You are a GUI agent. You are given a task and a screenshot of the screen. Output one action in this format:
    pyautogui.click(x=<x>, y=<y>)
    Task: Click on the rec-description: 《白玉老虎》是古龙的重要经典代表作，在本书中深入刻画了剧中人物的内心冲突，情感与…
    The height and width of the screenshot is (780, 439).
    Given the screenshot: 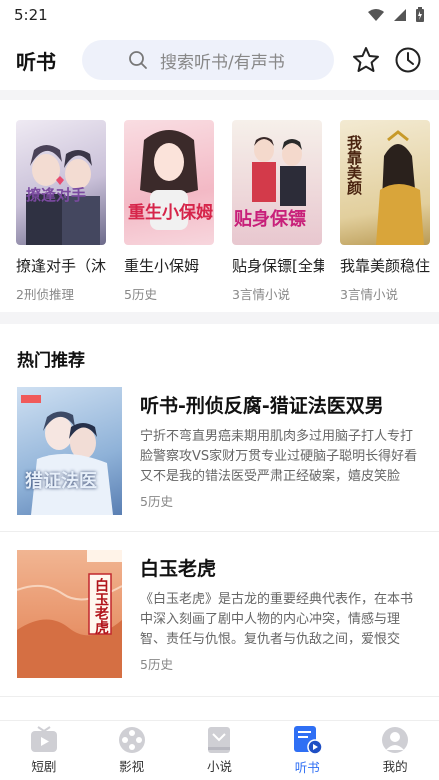 What is the action you would take?
    pyautogui.click(x=277, y=619)
    